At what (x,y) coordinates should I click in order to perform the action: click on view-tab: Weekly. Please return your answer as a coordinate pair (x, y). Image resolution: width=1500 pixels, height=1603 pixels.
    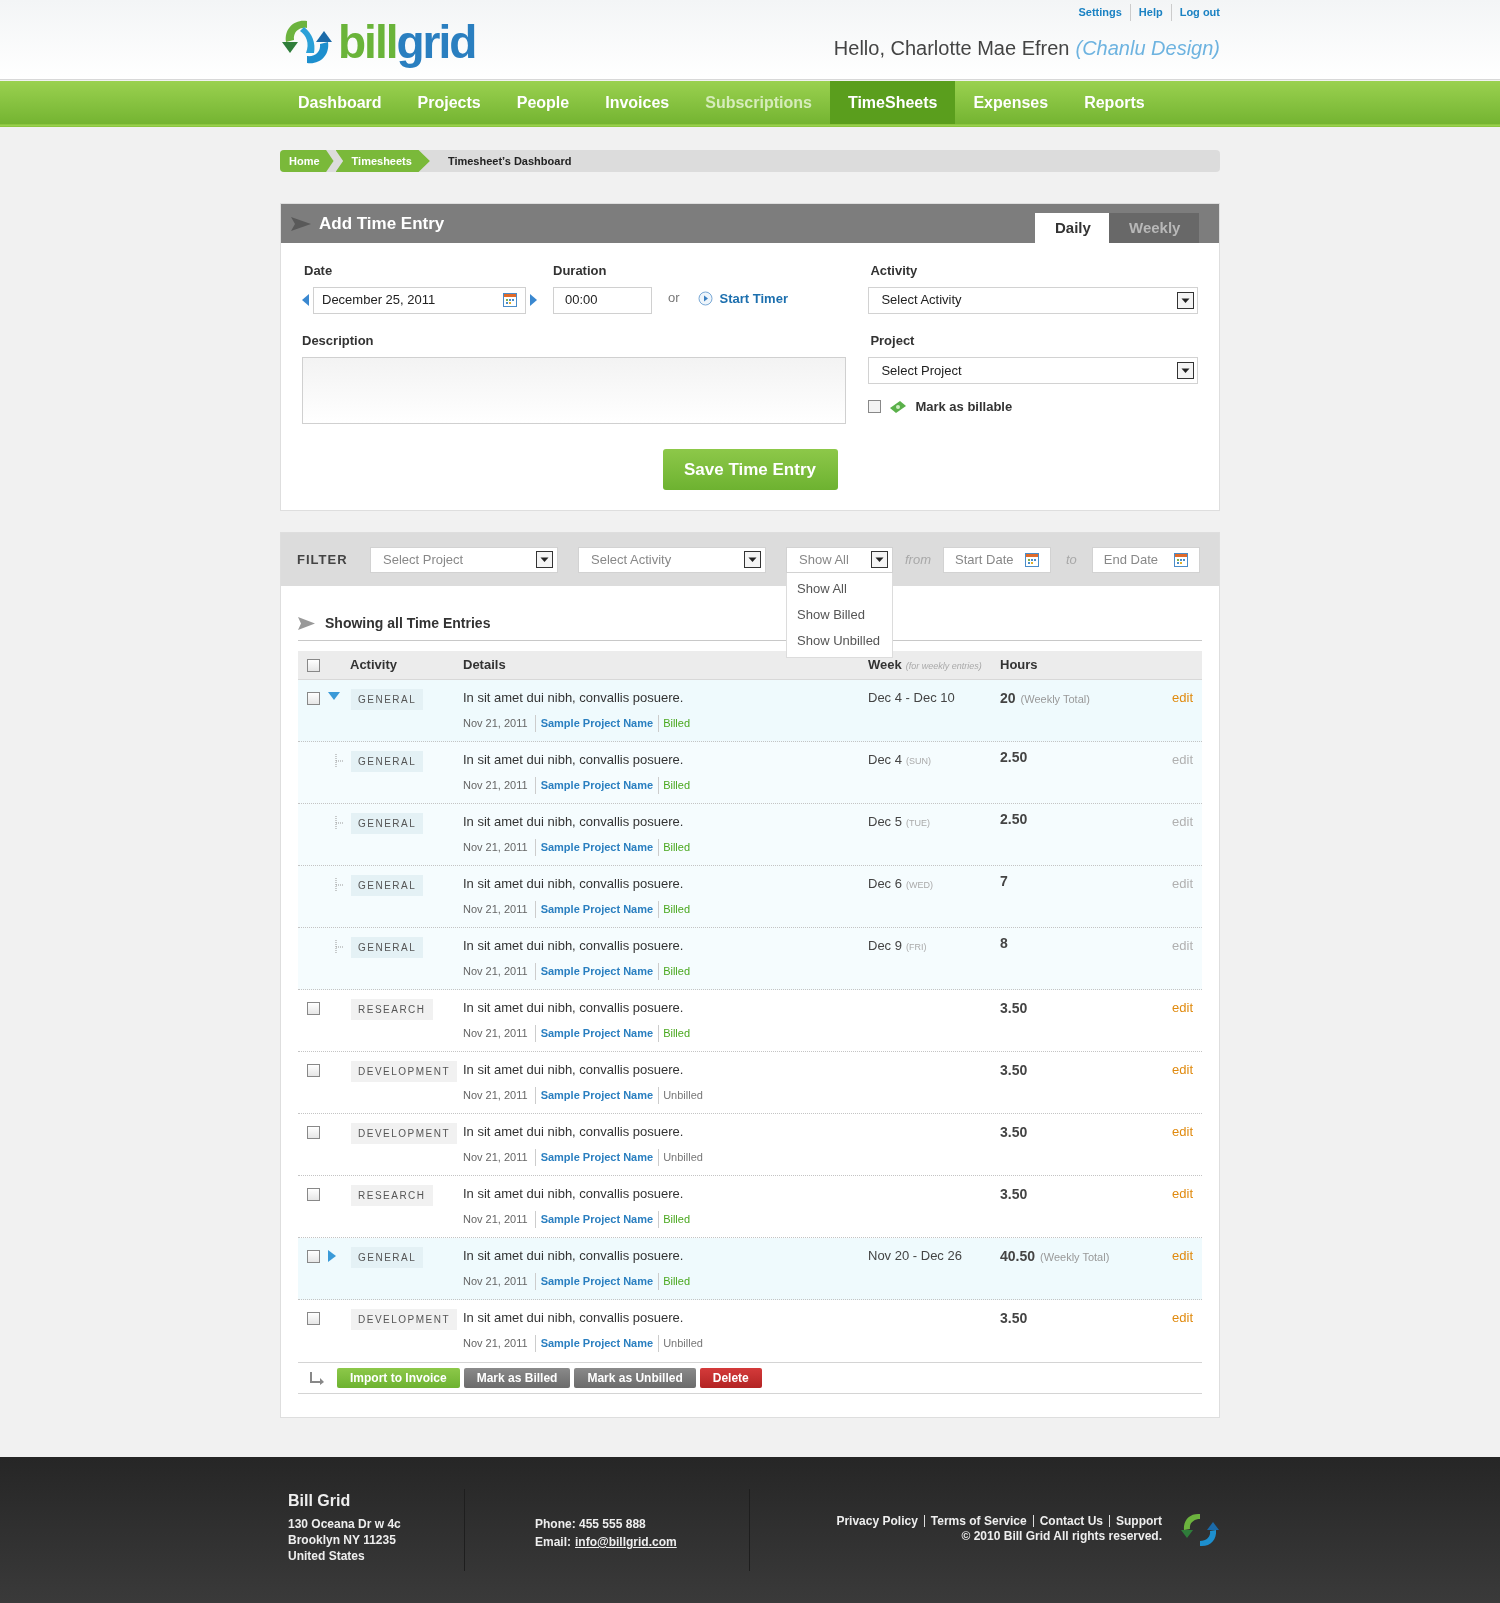
    Looking at the image, I should click on (1154, 228).